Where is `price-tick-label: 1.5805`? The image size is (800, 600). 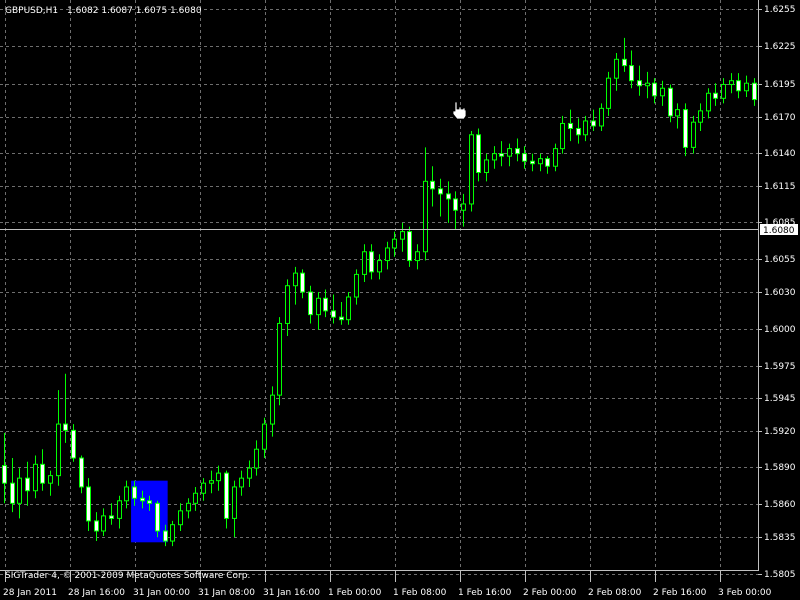
price-tick-label: 1.5805 is located at coordinates (780, 575).